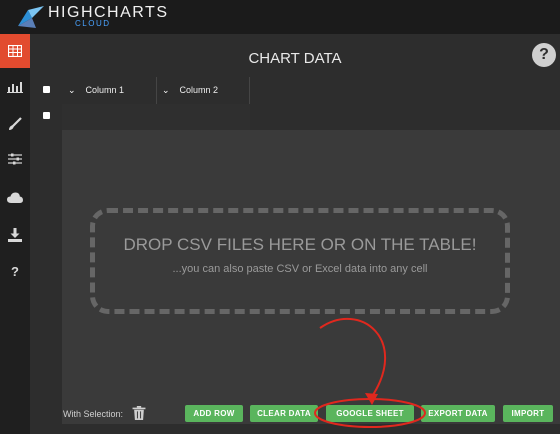  I want to click on sidebar-item-settings, so click(15, 159).